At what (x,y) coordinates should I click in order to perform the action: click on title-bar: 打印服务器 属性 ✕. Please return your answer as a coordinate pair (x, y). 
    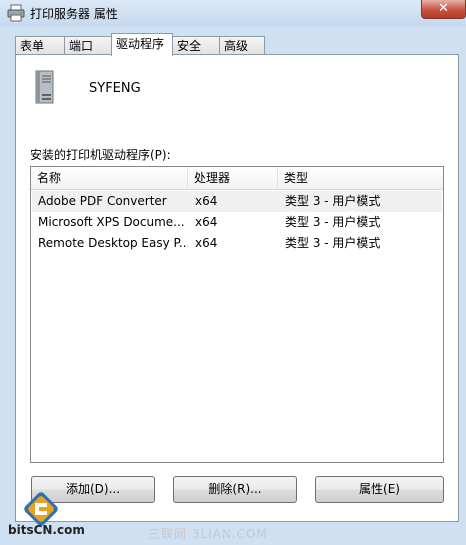
    Looking at the image, I should click on (233, 13).